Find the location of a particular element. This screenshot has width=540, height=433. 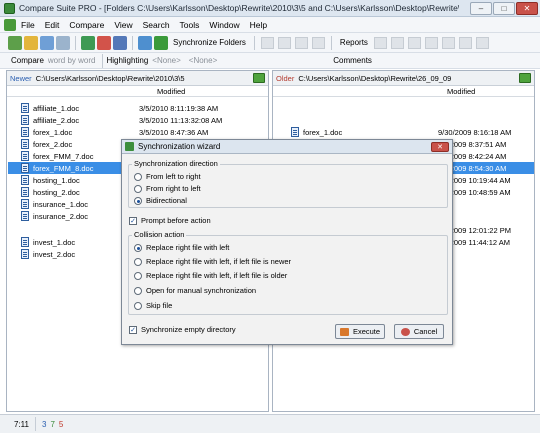

radio-manual-sync: Open for manual synchronization is located at coordinates (195, 290).